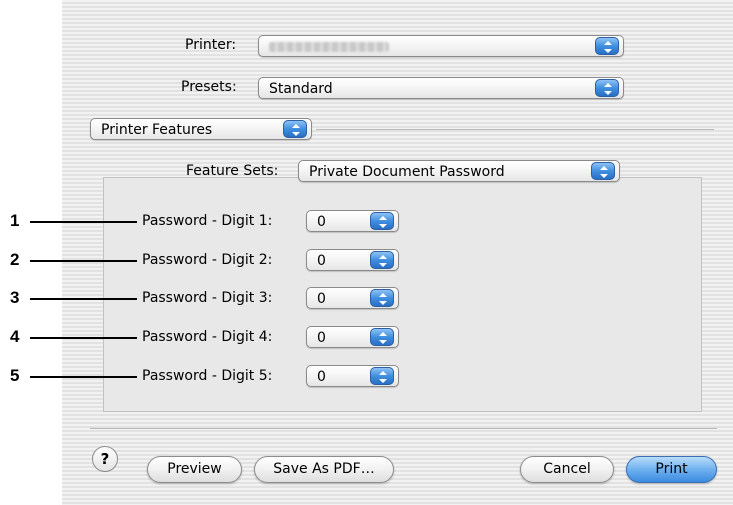 This screenshot has width=733, height=505. What do you see at coordinates (567, 469) in the screenshot?
I see `cancel-button: Cancel` at bounding box center [567, 469].